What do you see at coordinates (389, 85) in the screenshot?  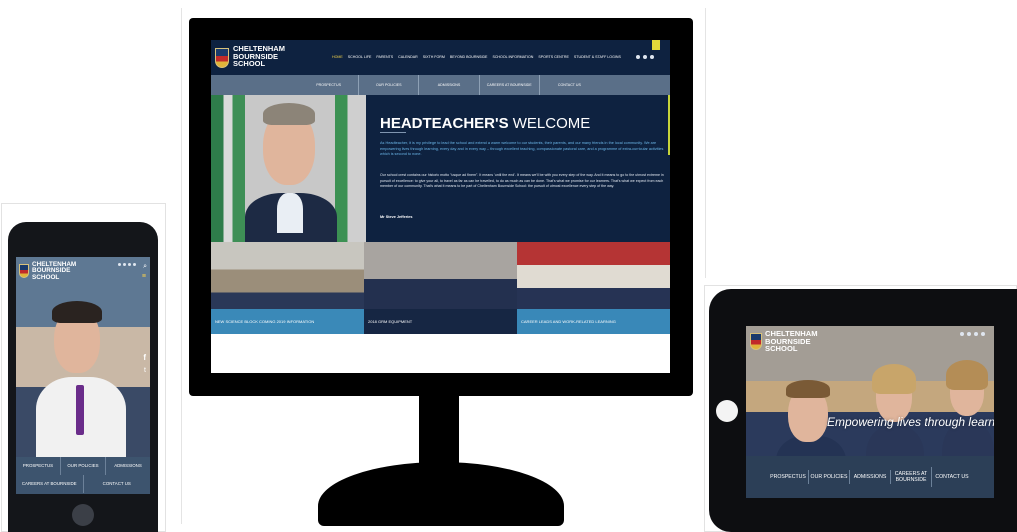 I see `subnav-our-policies: OUR POLICIES` at bounding box center [389, 85].